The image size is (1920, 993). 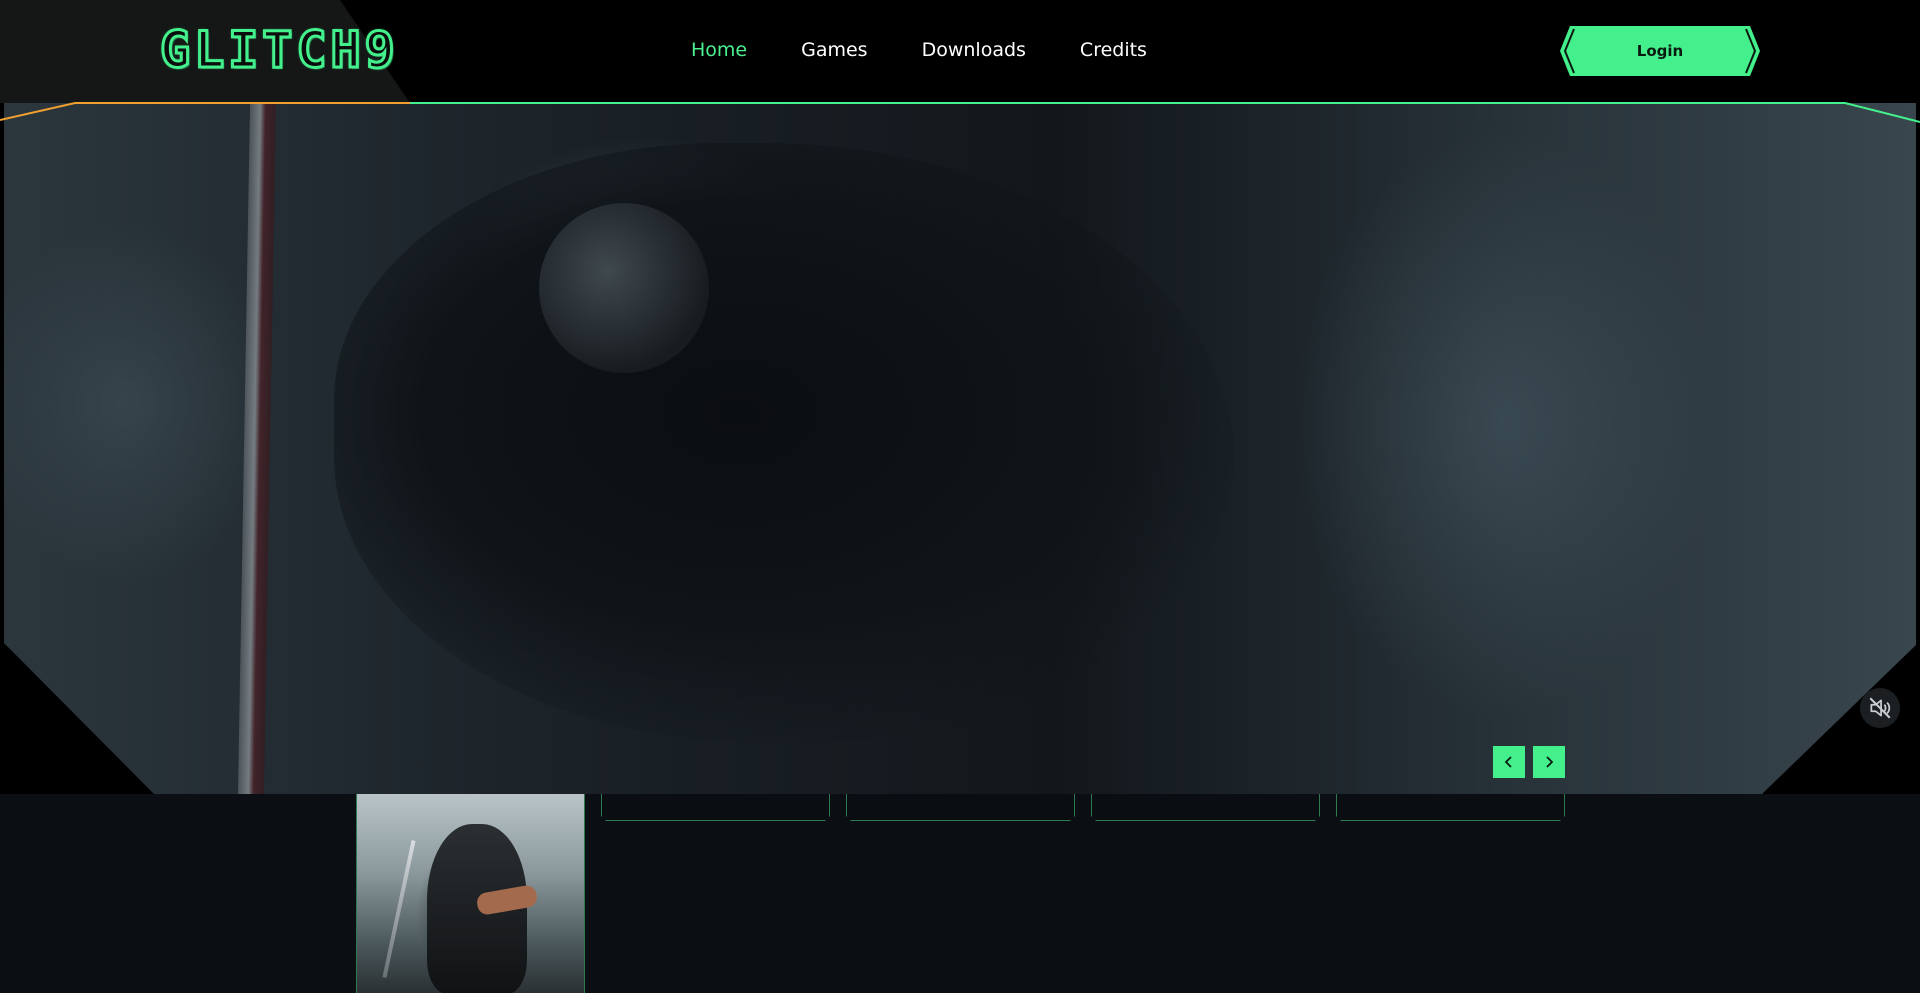 What do you see at coordinates (1113, 50) in the screenshot?
I see `nav-credits: Credits` at bounding box center [1113, 50].